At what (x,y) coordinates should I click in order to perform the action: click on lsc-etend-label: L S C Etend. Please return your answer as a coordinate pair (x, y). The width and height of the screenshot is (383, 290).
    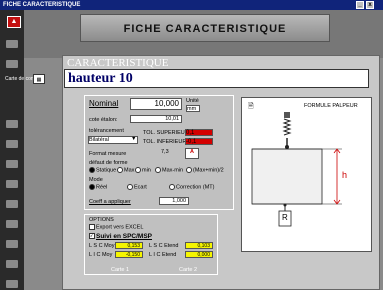
    Looking at the image, I should click on (164, 246).